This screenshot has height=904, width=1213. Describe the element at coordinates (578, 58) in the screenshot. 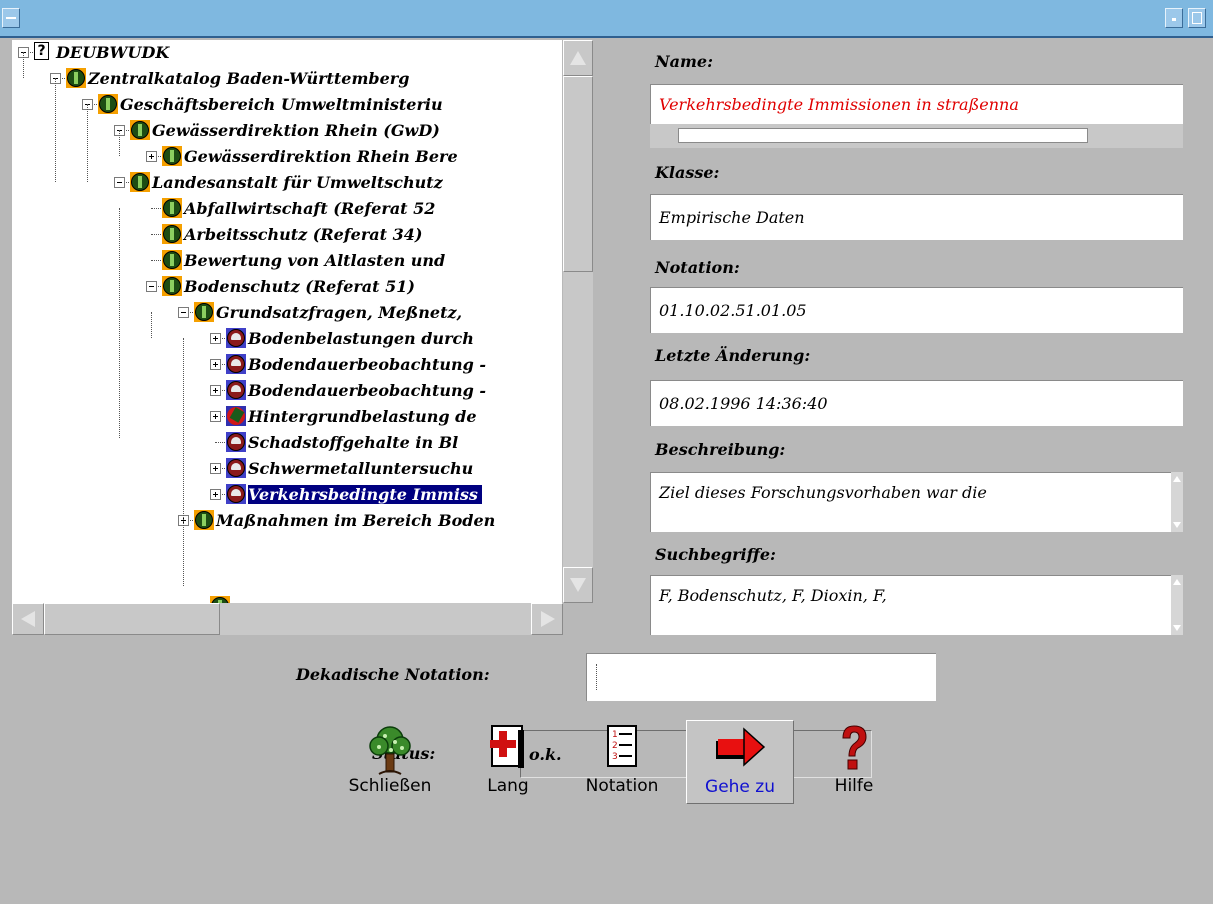

I see `scroll-up-button` at that location.